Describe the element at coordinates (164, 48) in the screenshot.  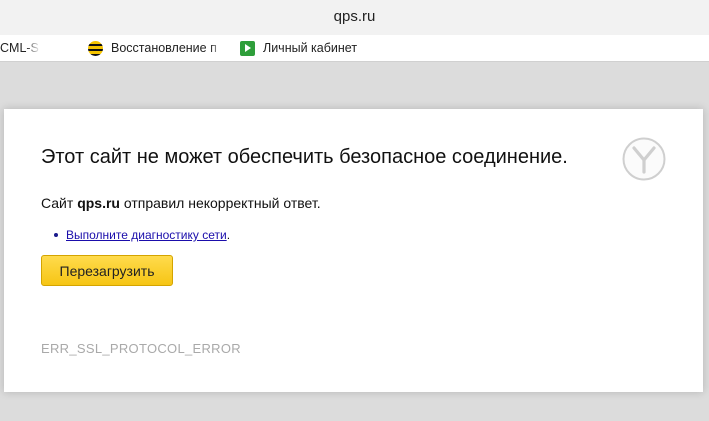
I see `bookmark-label: Восстановление п` at that location.